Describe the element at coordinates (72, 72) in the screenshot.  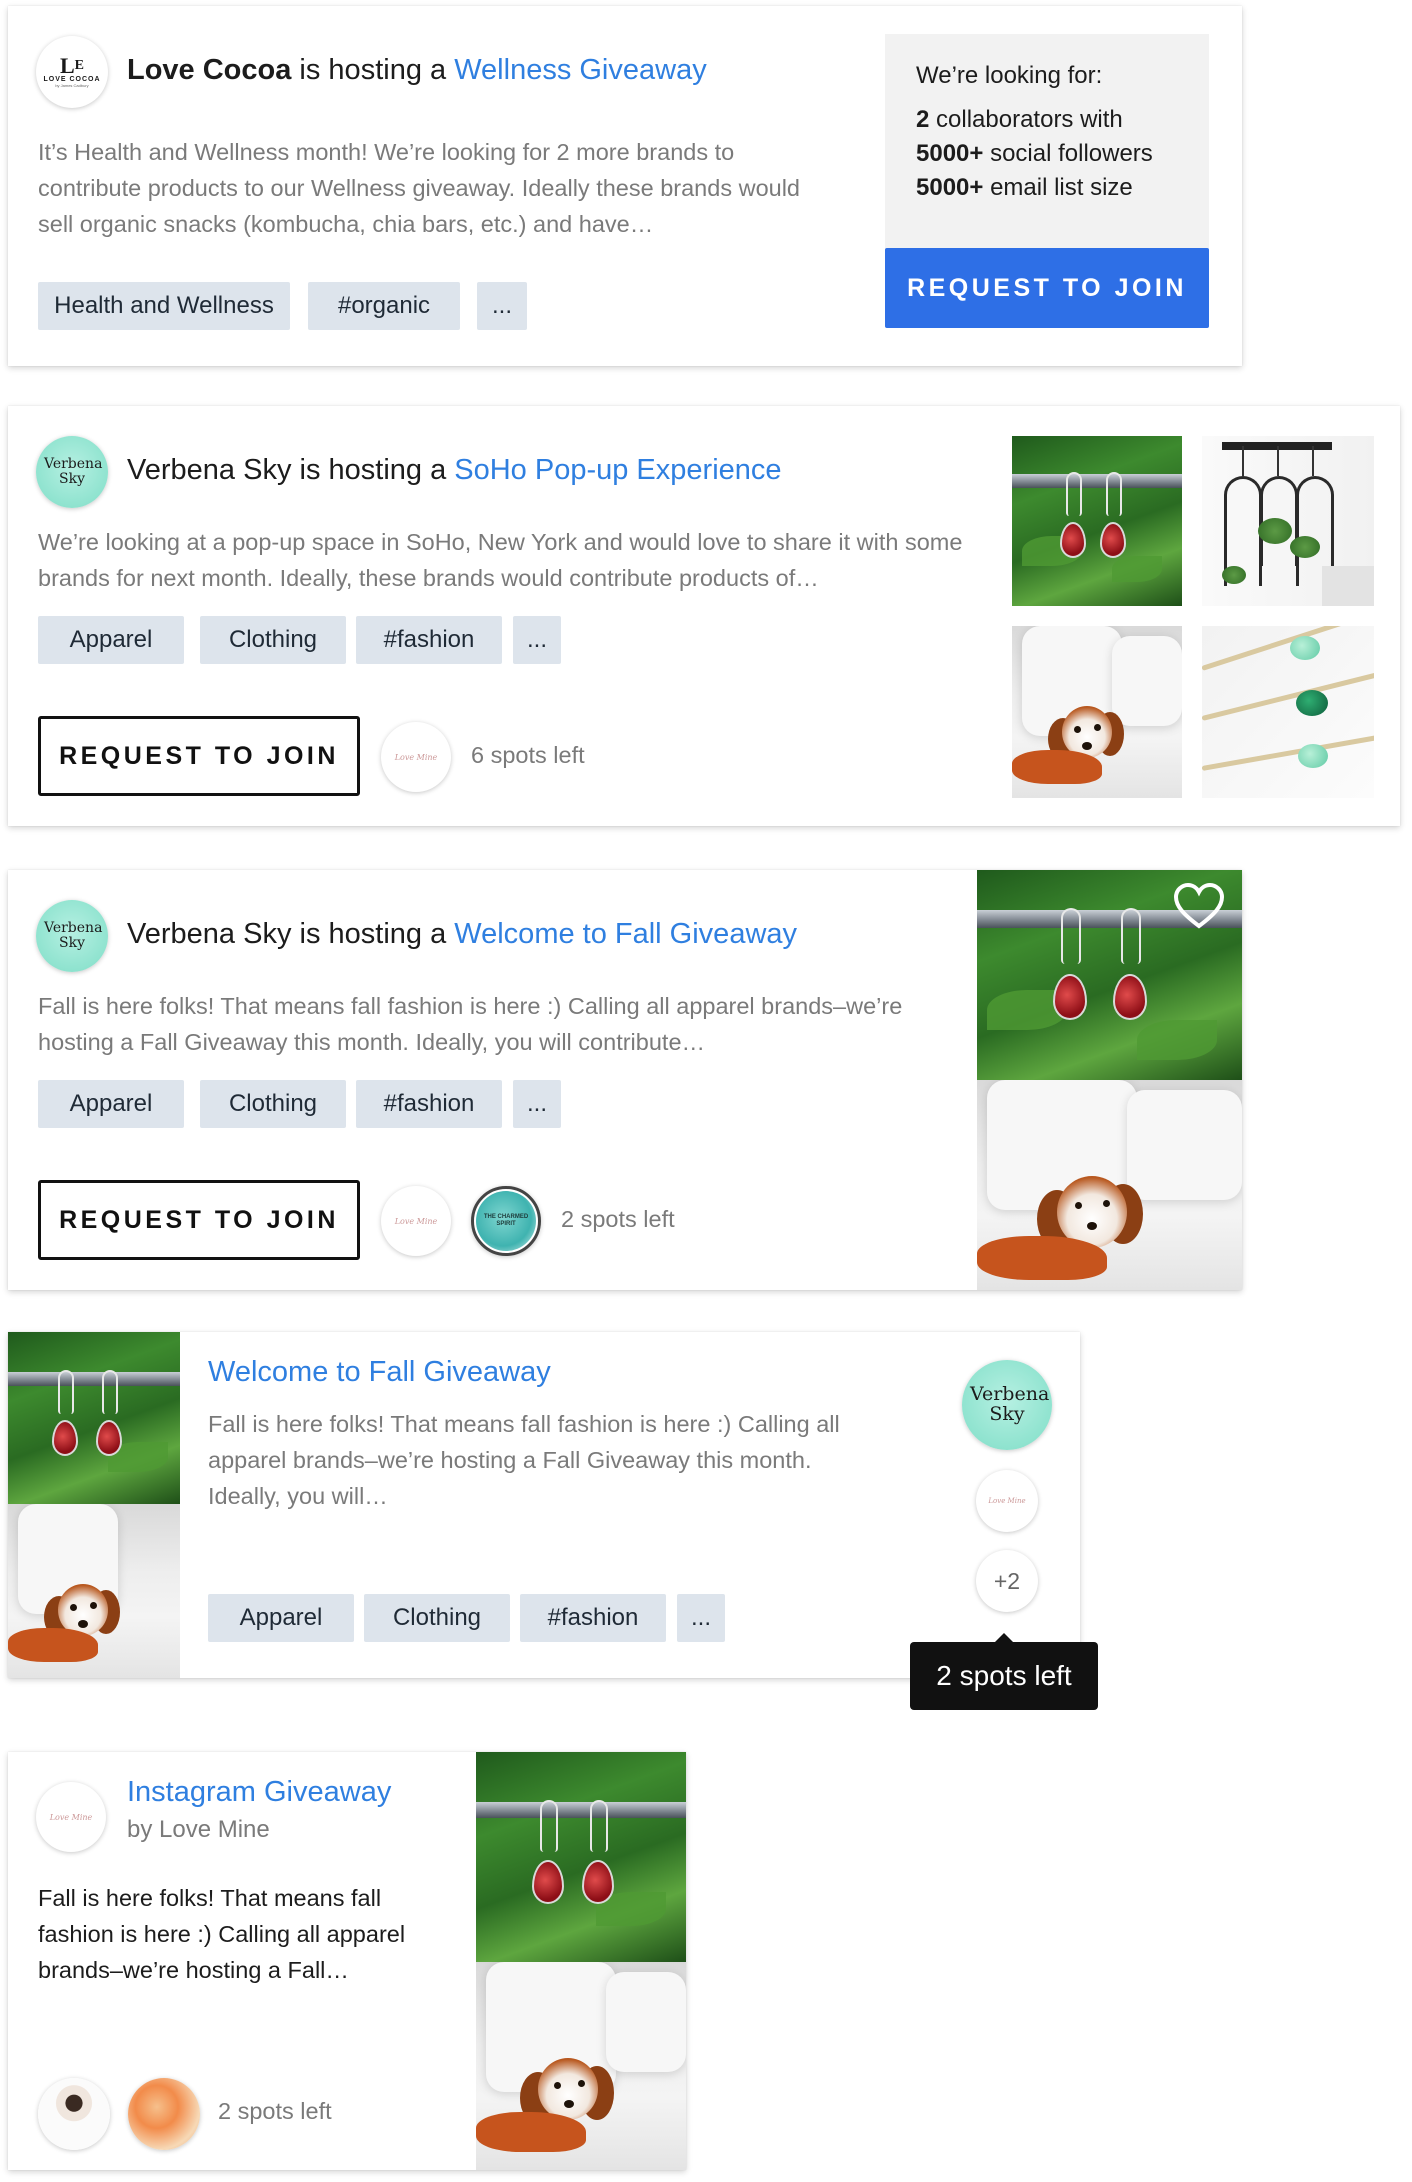
I see `host-avatar-love-cocoa: LE LOVE COCOA by James Cadbury` at that location.